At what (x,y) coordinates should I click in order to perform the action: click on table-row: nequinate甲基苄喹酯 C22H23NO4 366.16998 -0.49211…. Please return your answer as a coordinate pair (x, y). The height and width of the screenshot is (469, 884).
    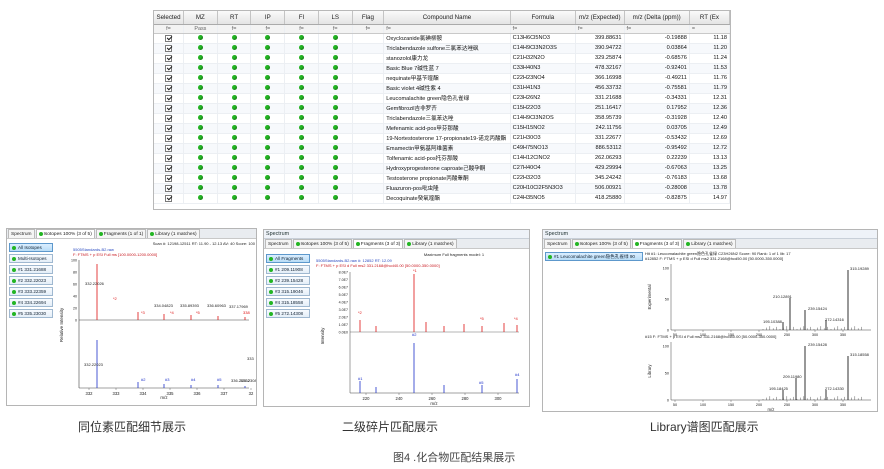
    Looking at the image, I should click on (442, 78).